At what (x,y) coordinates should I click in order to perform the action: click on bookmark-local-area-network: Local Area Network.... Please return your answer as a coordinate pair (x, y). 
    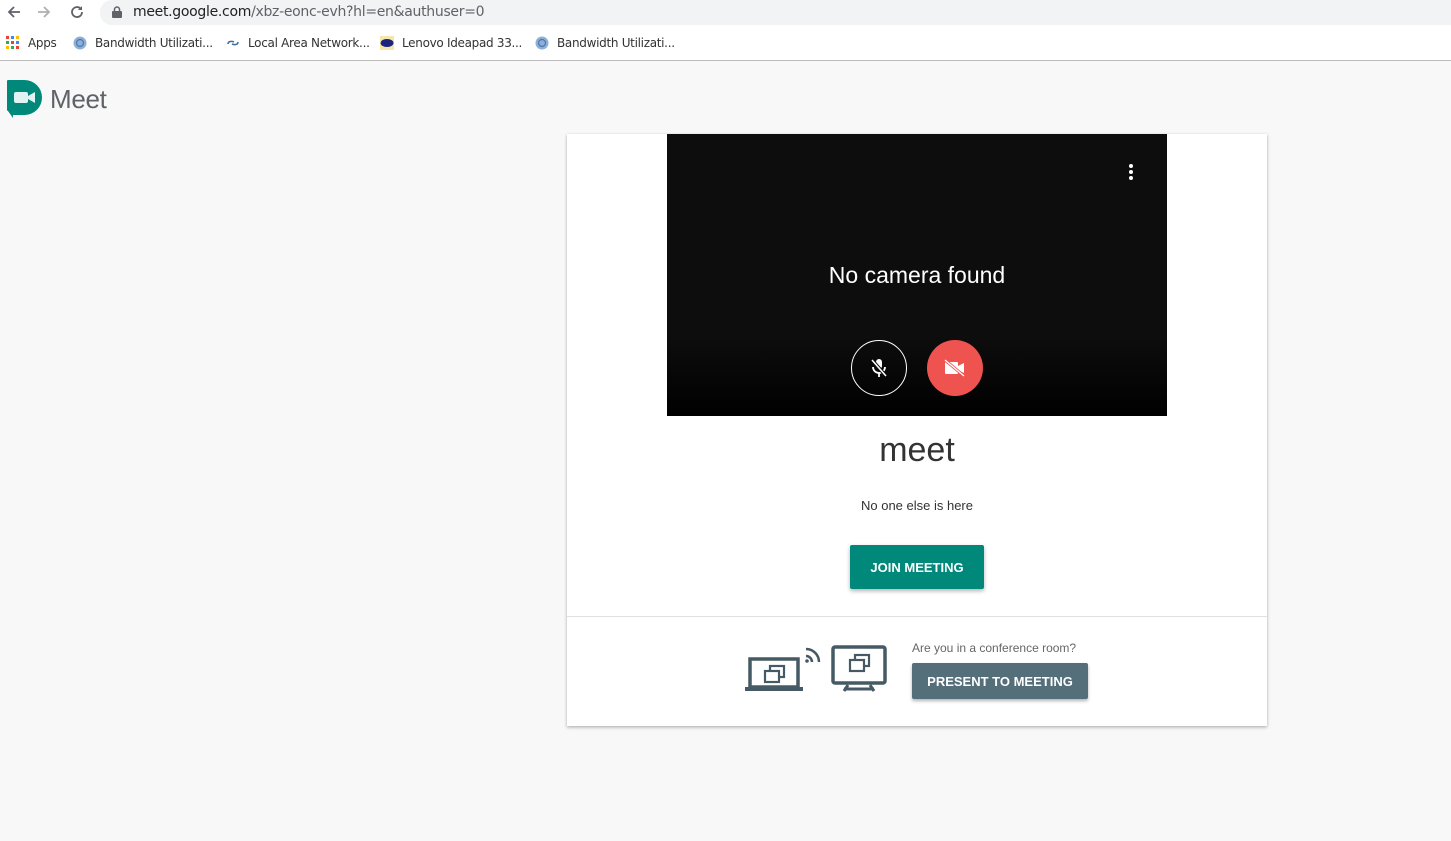
    Looking at the image, I should click on (298, 43).